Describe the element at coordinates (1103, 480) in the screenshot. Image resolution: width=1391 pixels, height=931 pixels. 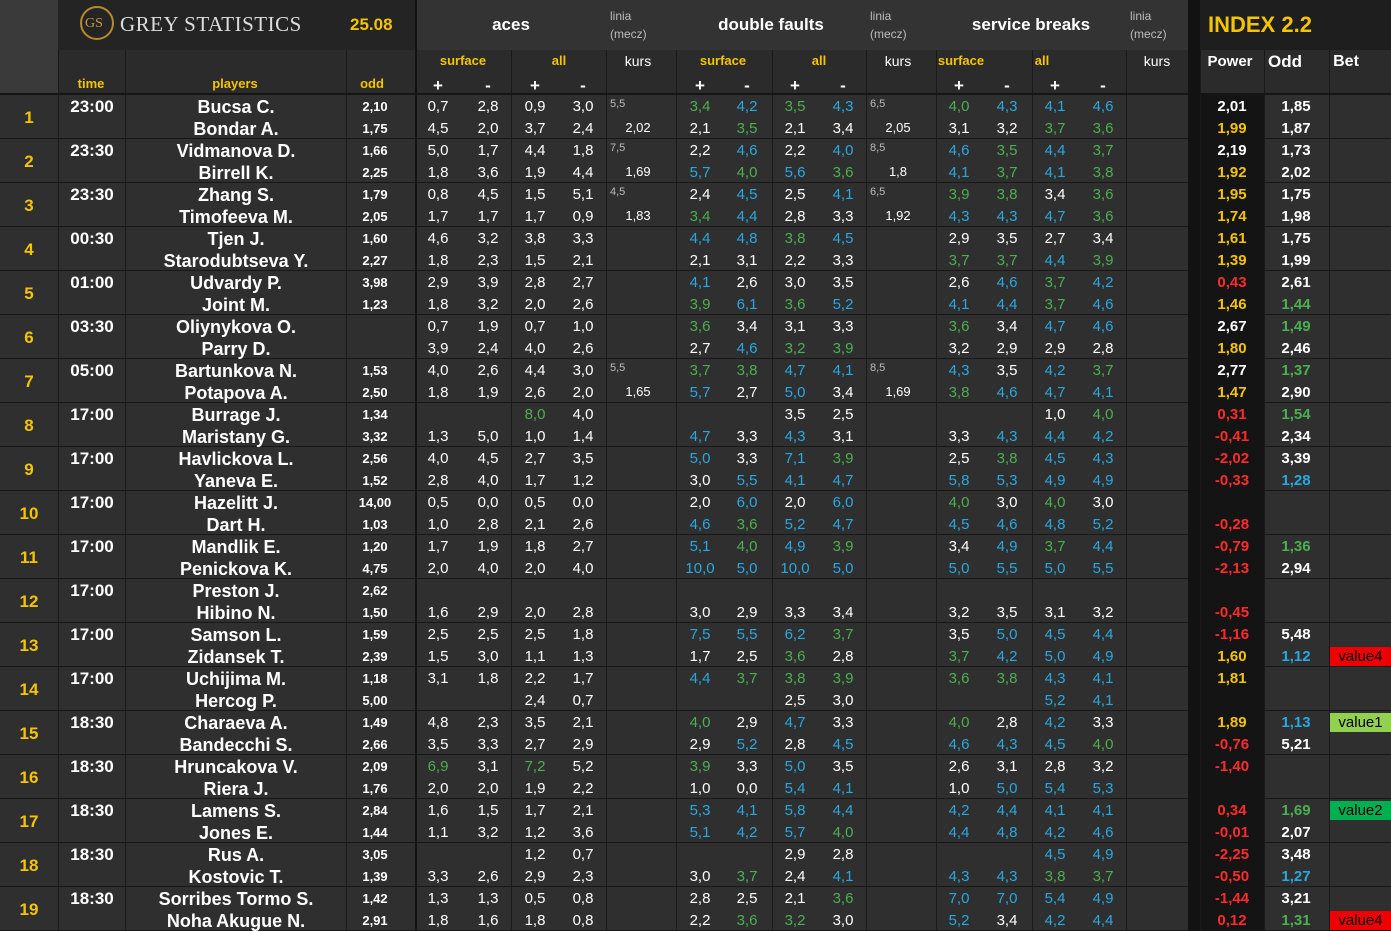
I see `service-break-value: 4,9` at that location.